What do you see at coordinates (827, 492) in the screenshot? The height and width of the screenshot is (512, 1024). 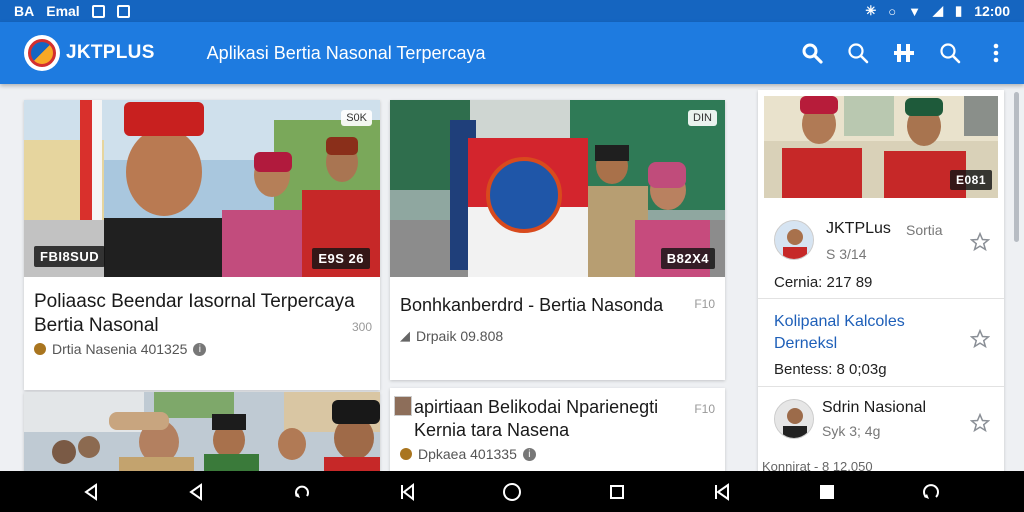 I see `square-icon` at bounding box center [827, 492].